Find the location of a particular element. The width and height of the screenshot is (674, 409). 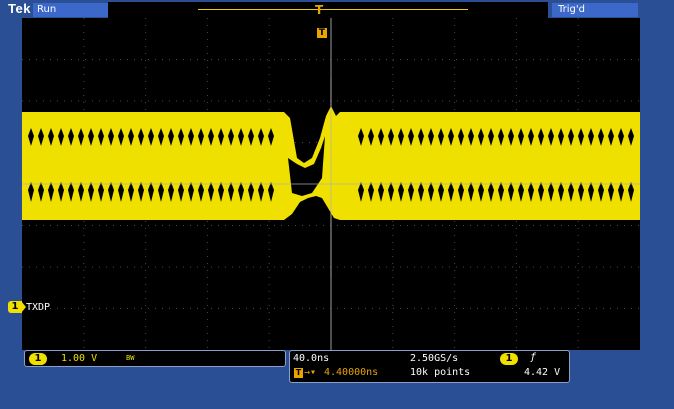

trigger-source-badge: 1 is located at coordinates (509, 359).